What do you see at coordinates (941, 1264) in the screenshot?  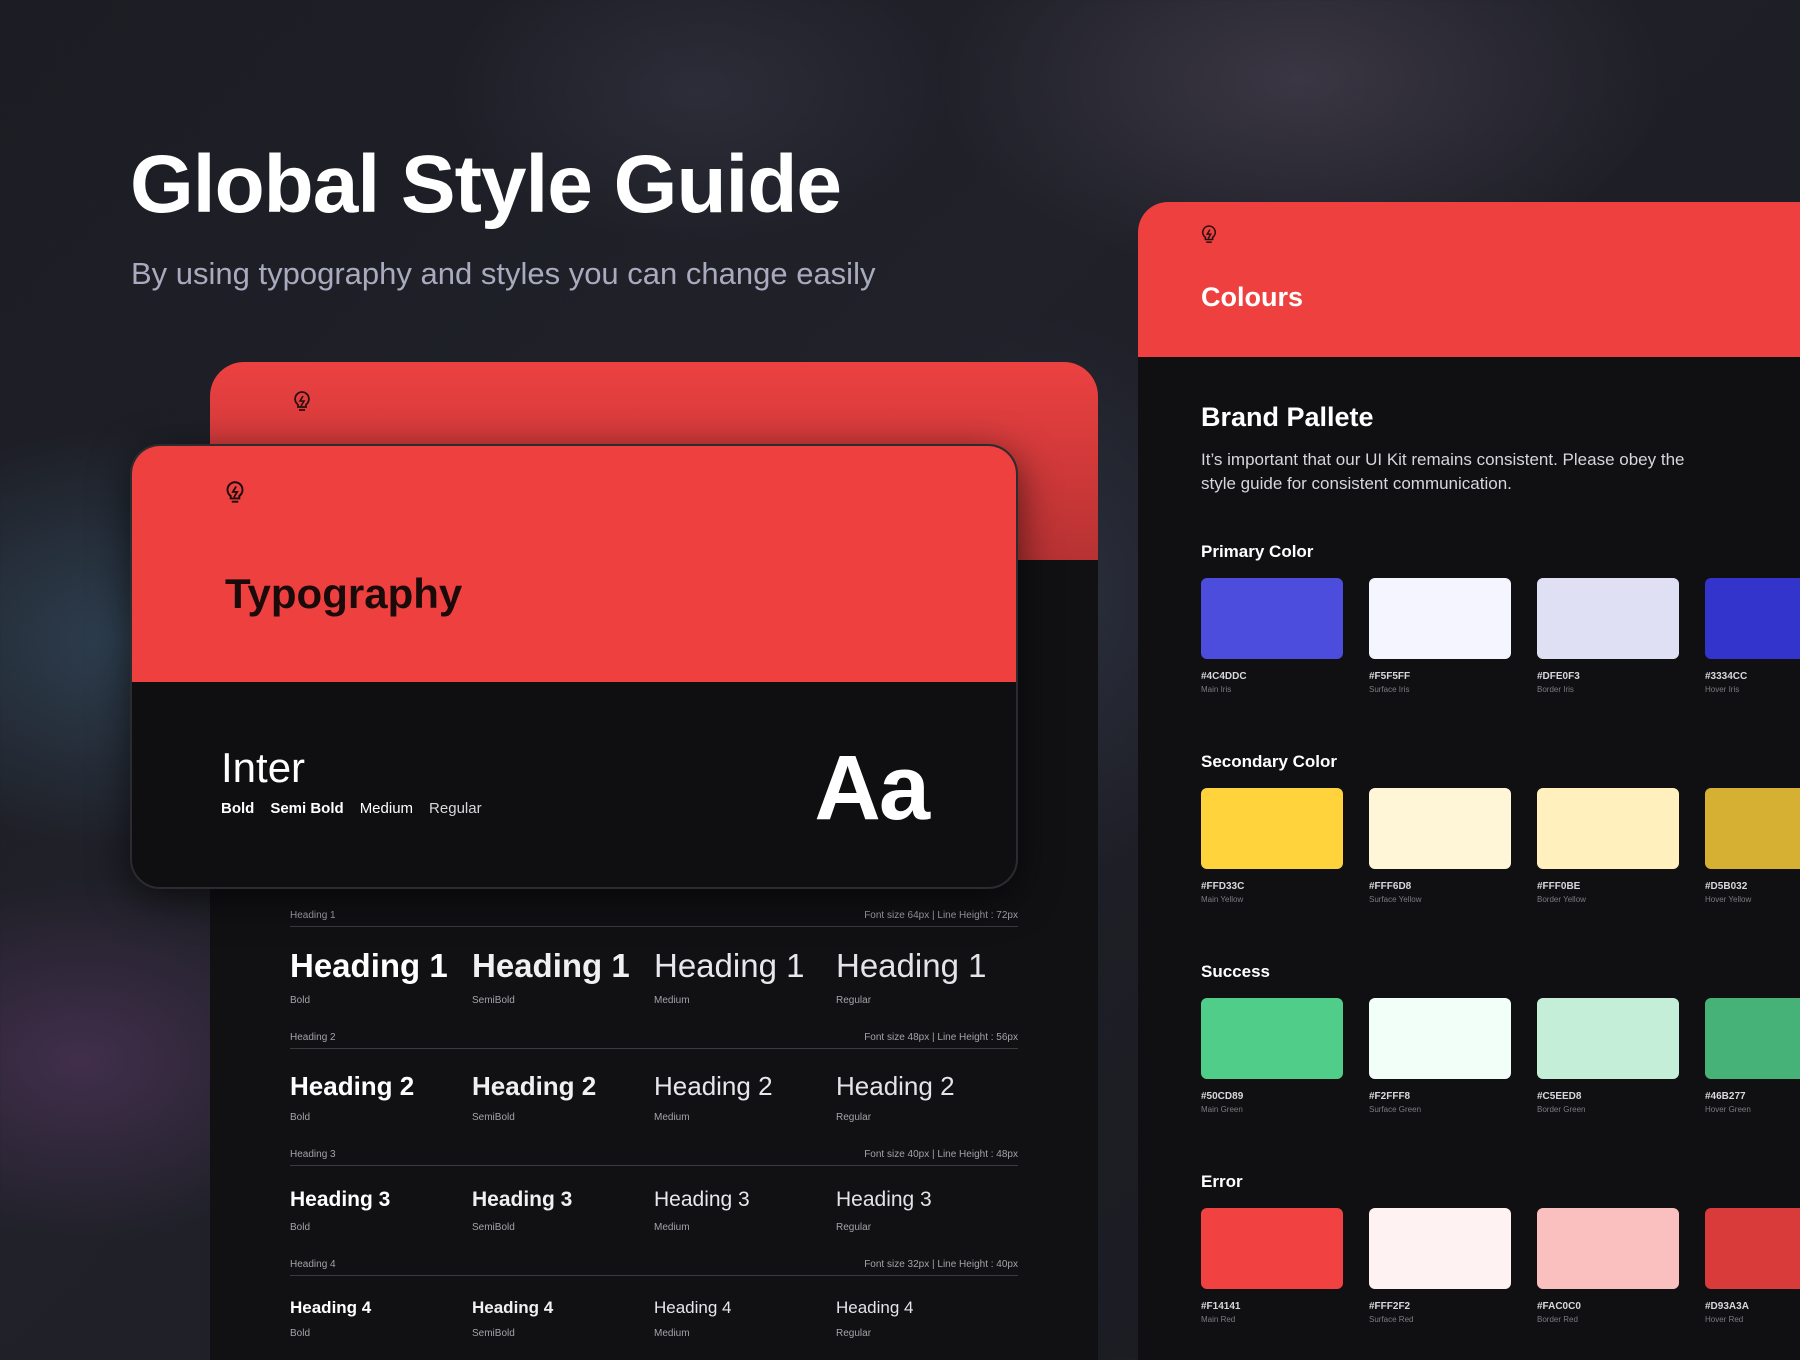 I see `type-section-spec: Font size 32px | Line Height : 40px` at bounding box center [941, 1264].